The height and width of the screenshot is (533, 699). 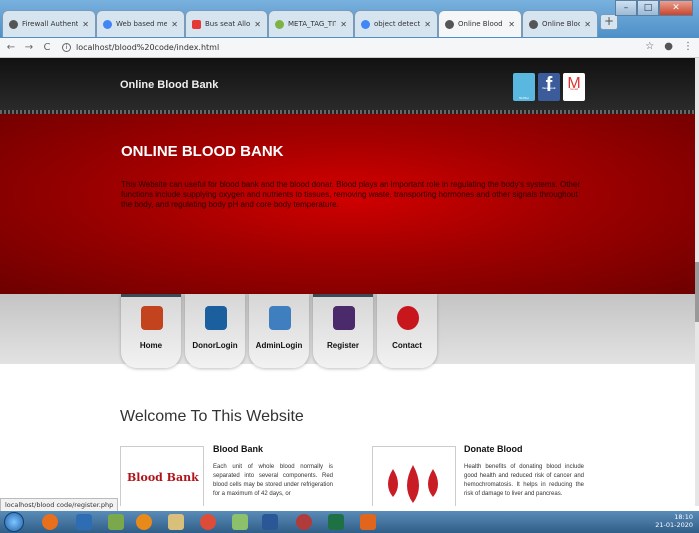 I want to click on banner-title: ONLINE BLOOD BANK, so click(x=202, y=151).